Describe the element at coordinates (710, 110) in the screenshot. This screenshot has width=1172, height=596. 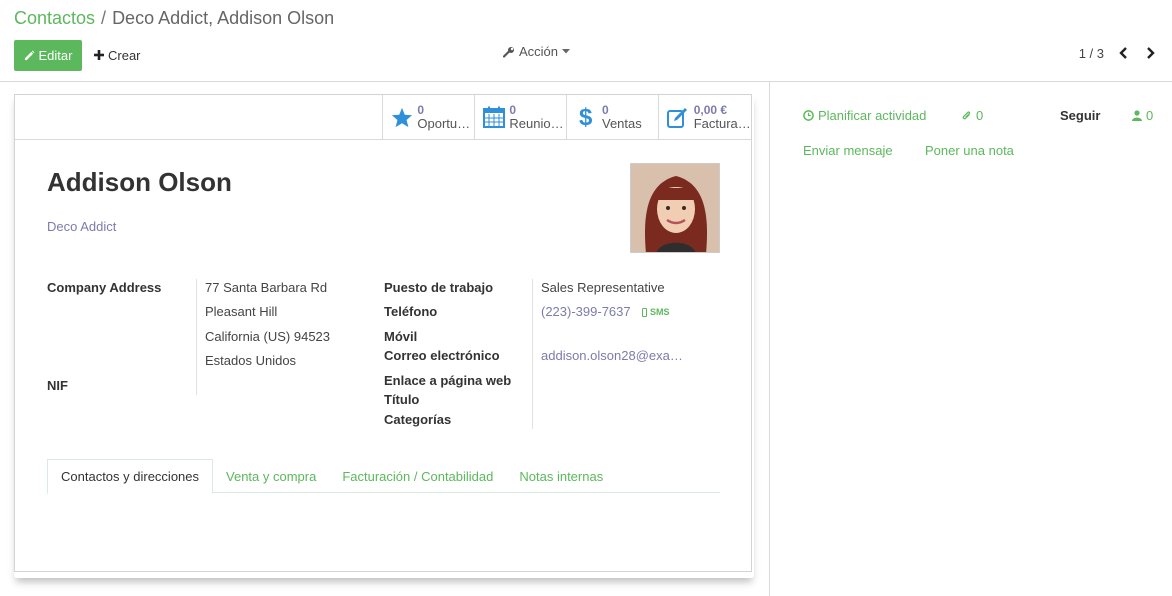
I see `stat-value: 0,00 €` at that location.